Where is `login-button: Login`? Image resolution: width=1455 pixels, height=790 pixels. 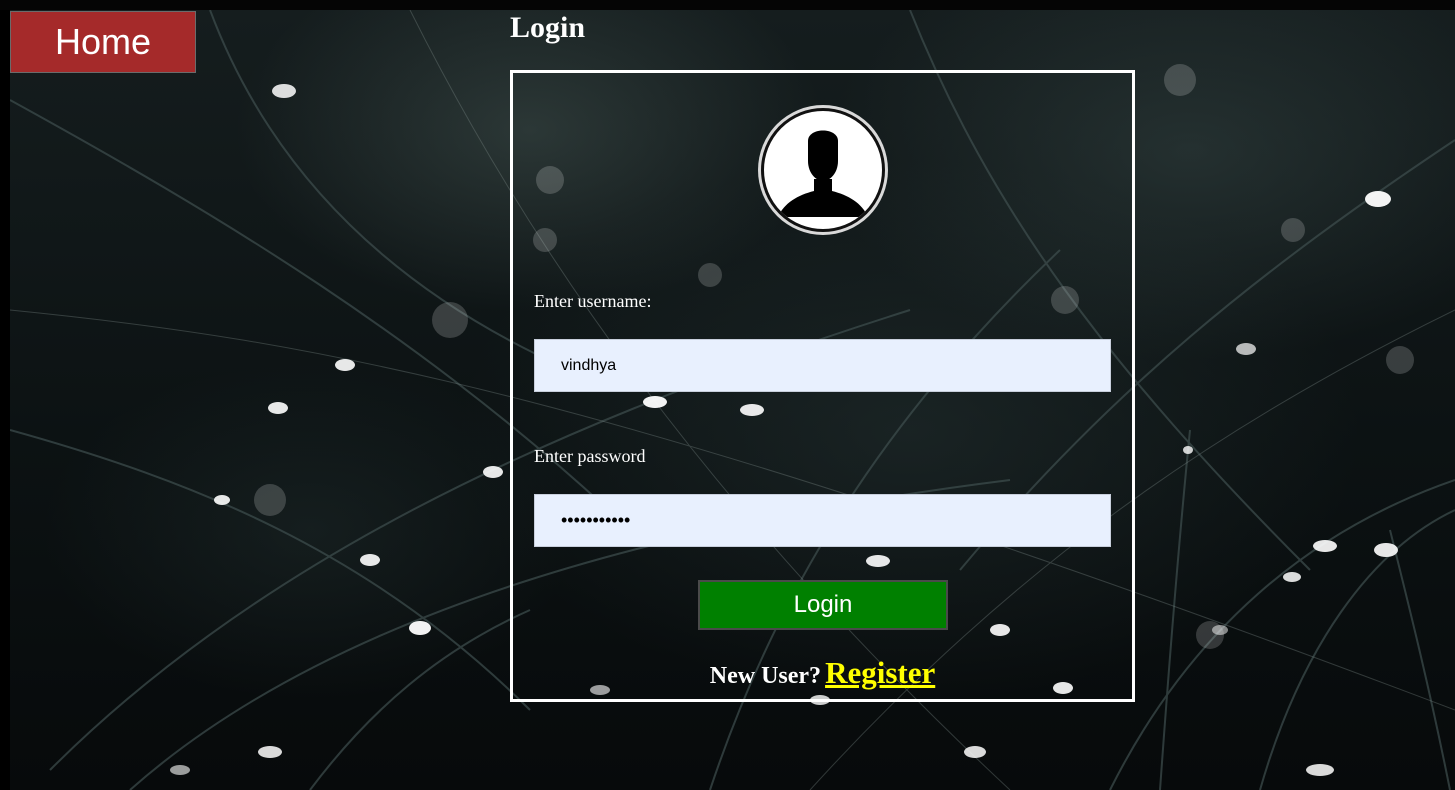 login-button: Login is located at coordinates (823, 605).